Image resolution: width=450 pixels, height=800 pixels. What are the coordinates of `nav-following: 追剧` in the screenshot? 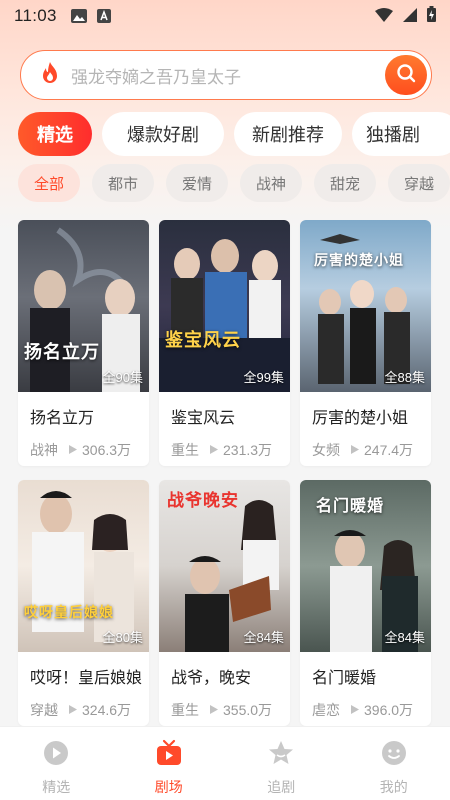 It's located at (281, 763).